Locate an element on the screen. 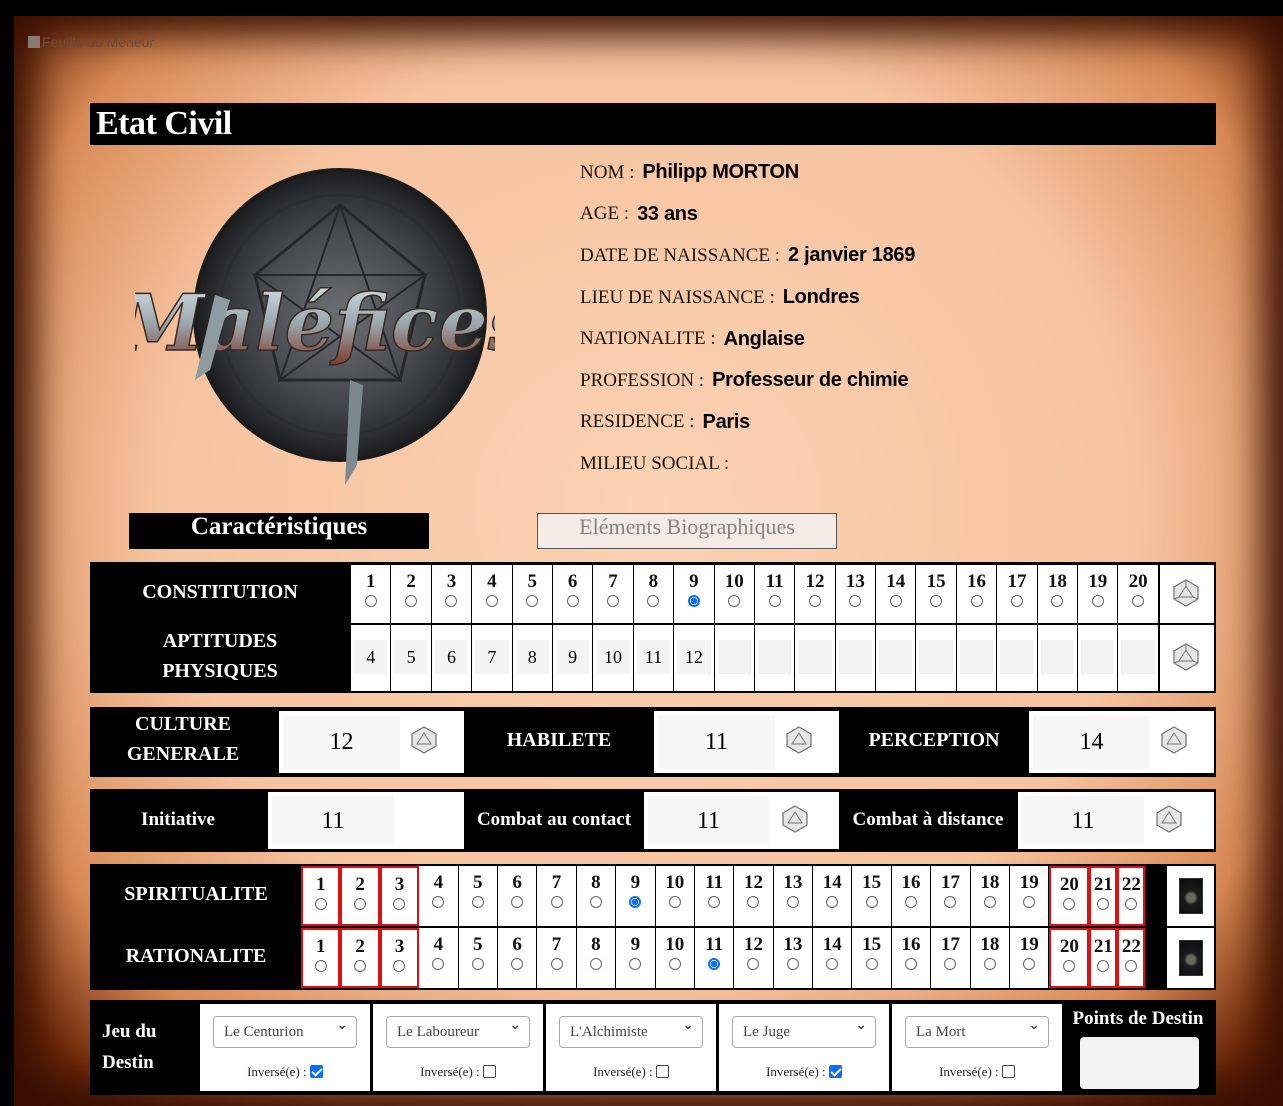 Image resolution: width=1283 pixels, height=1106 pixels. aptitudes-value: 6 is located at coordinates (451, 657).